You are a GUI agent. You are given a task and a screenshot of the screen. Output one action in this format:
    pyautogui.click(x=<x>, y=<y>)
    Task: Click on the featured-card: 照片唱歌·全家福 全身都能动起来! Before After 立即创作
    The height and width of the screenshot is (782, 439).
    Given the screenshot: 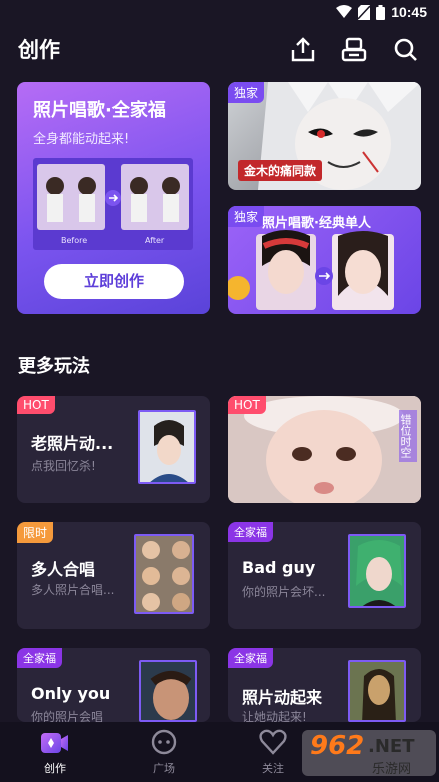 What is the action you would take?
    pyautogui.click(x=113, y=198)
    